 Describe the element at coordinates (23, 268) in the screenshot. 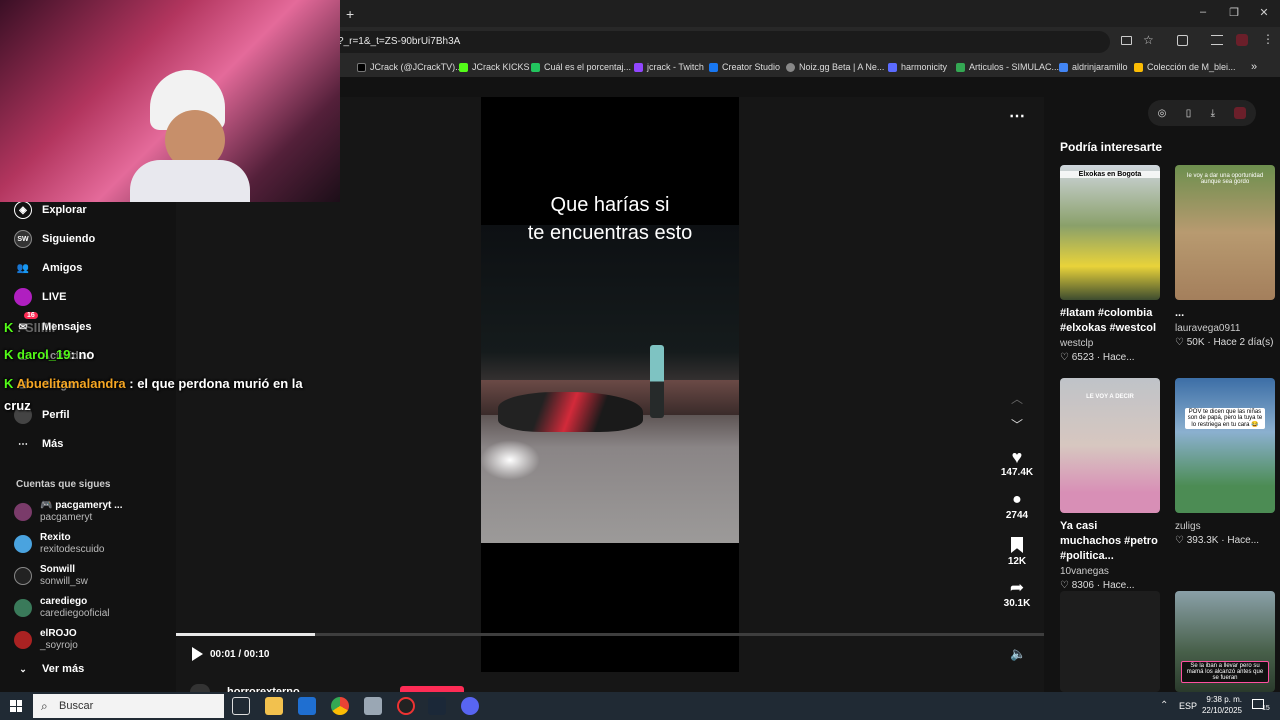

I see `friends-icon: 👥` at that location.